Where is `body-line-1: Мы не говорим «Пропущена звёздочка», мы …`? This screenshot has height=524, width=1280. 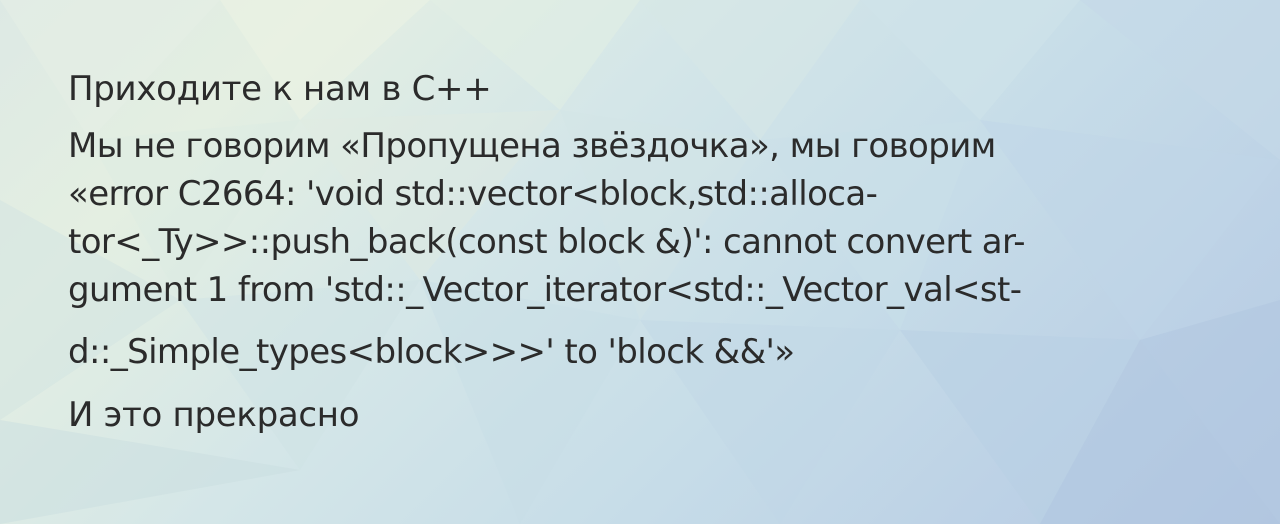
body-line-1: Мы не говорим «Пропущена звёздочка», мы … is located at coordinates (532, 146).